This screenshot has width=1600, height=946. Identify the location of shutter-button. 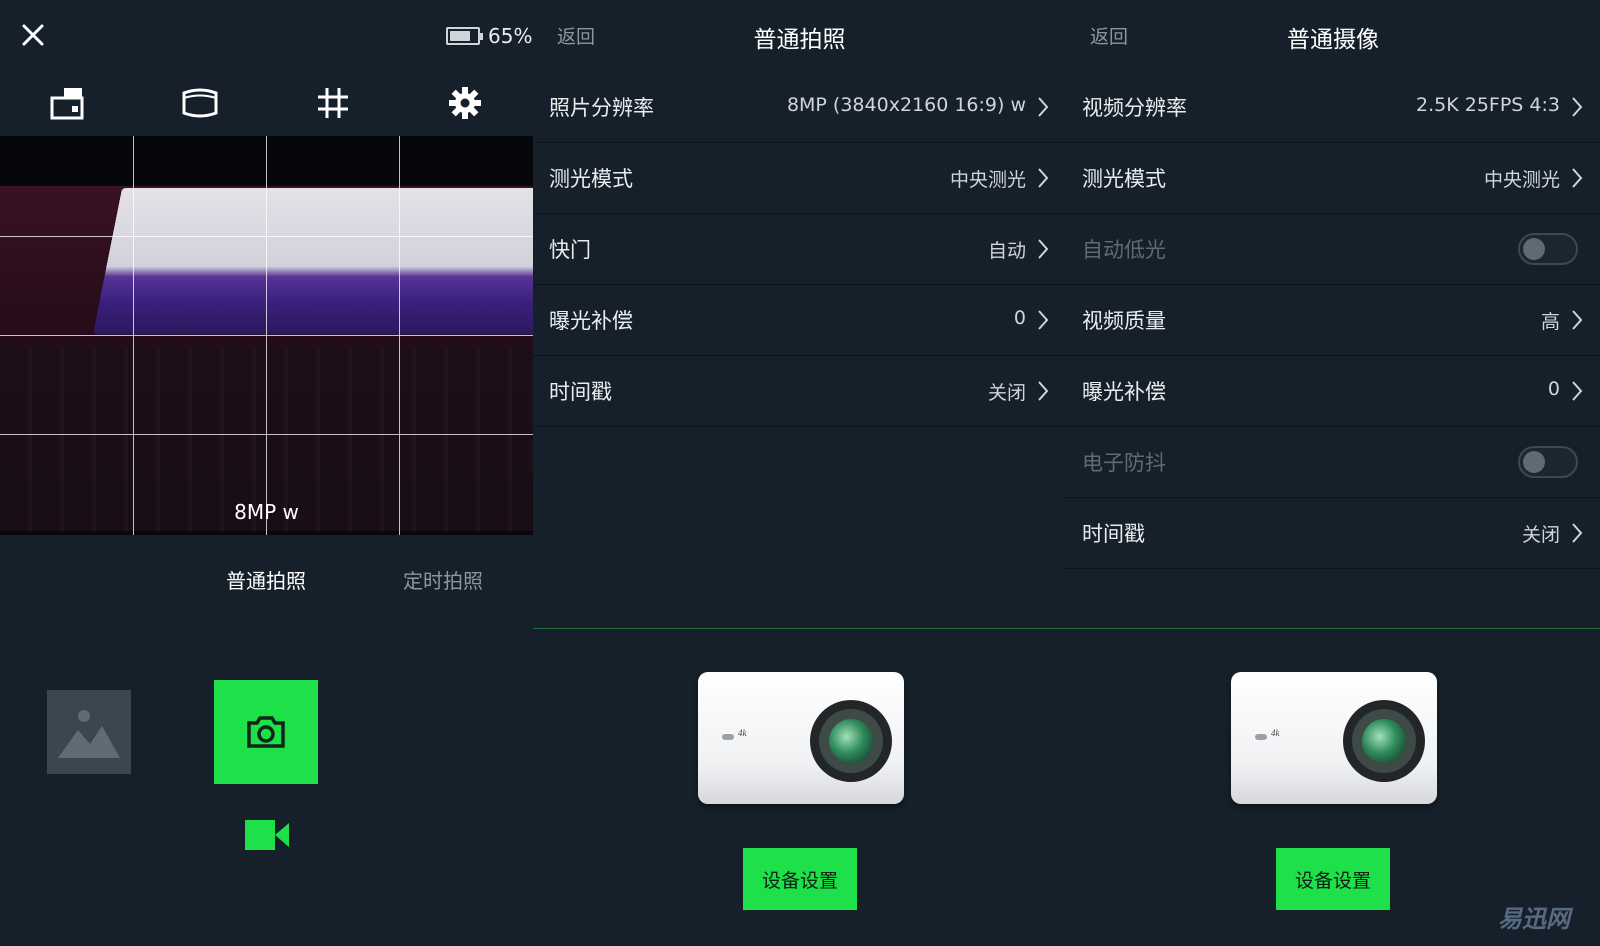
(266, 732).